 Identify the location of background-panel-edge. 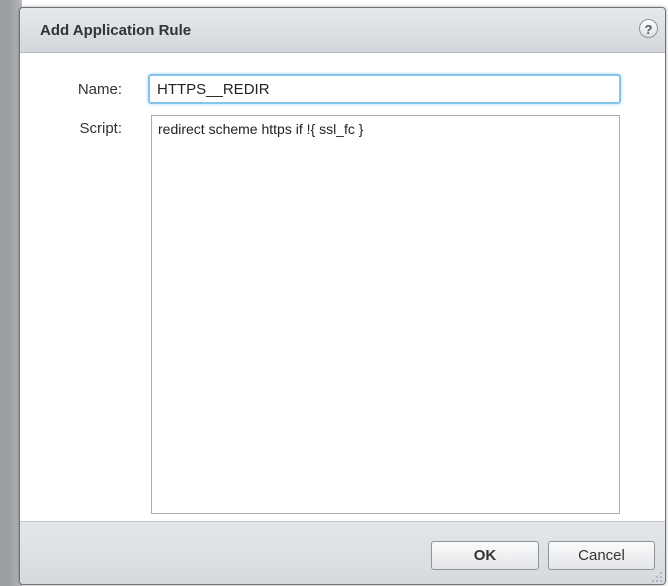
(4, 293).